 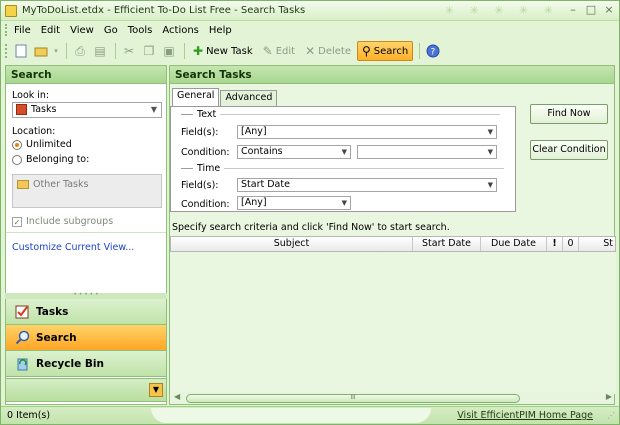 What do you see at coordinates (86, 312) in the screenshot?
I see `nav-tasks: Tasks` at bounding box center [86, 312].